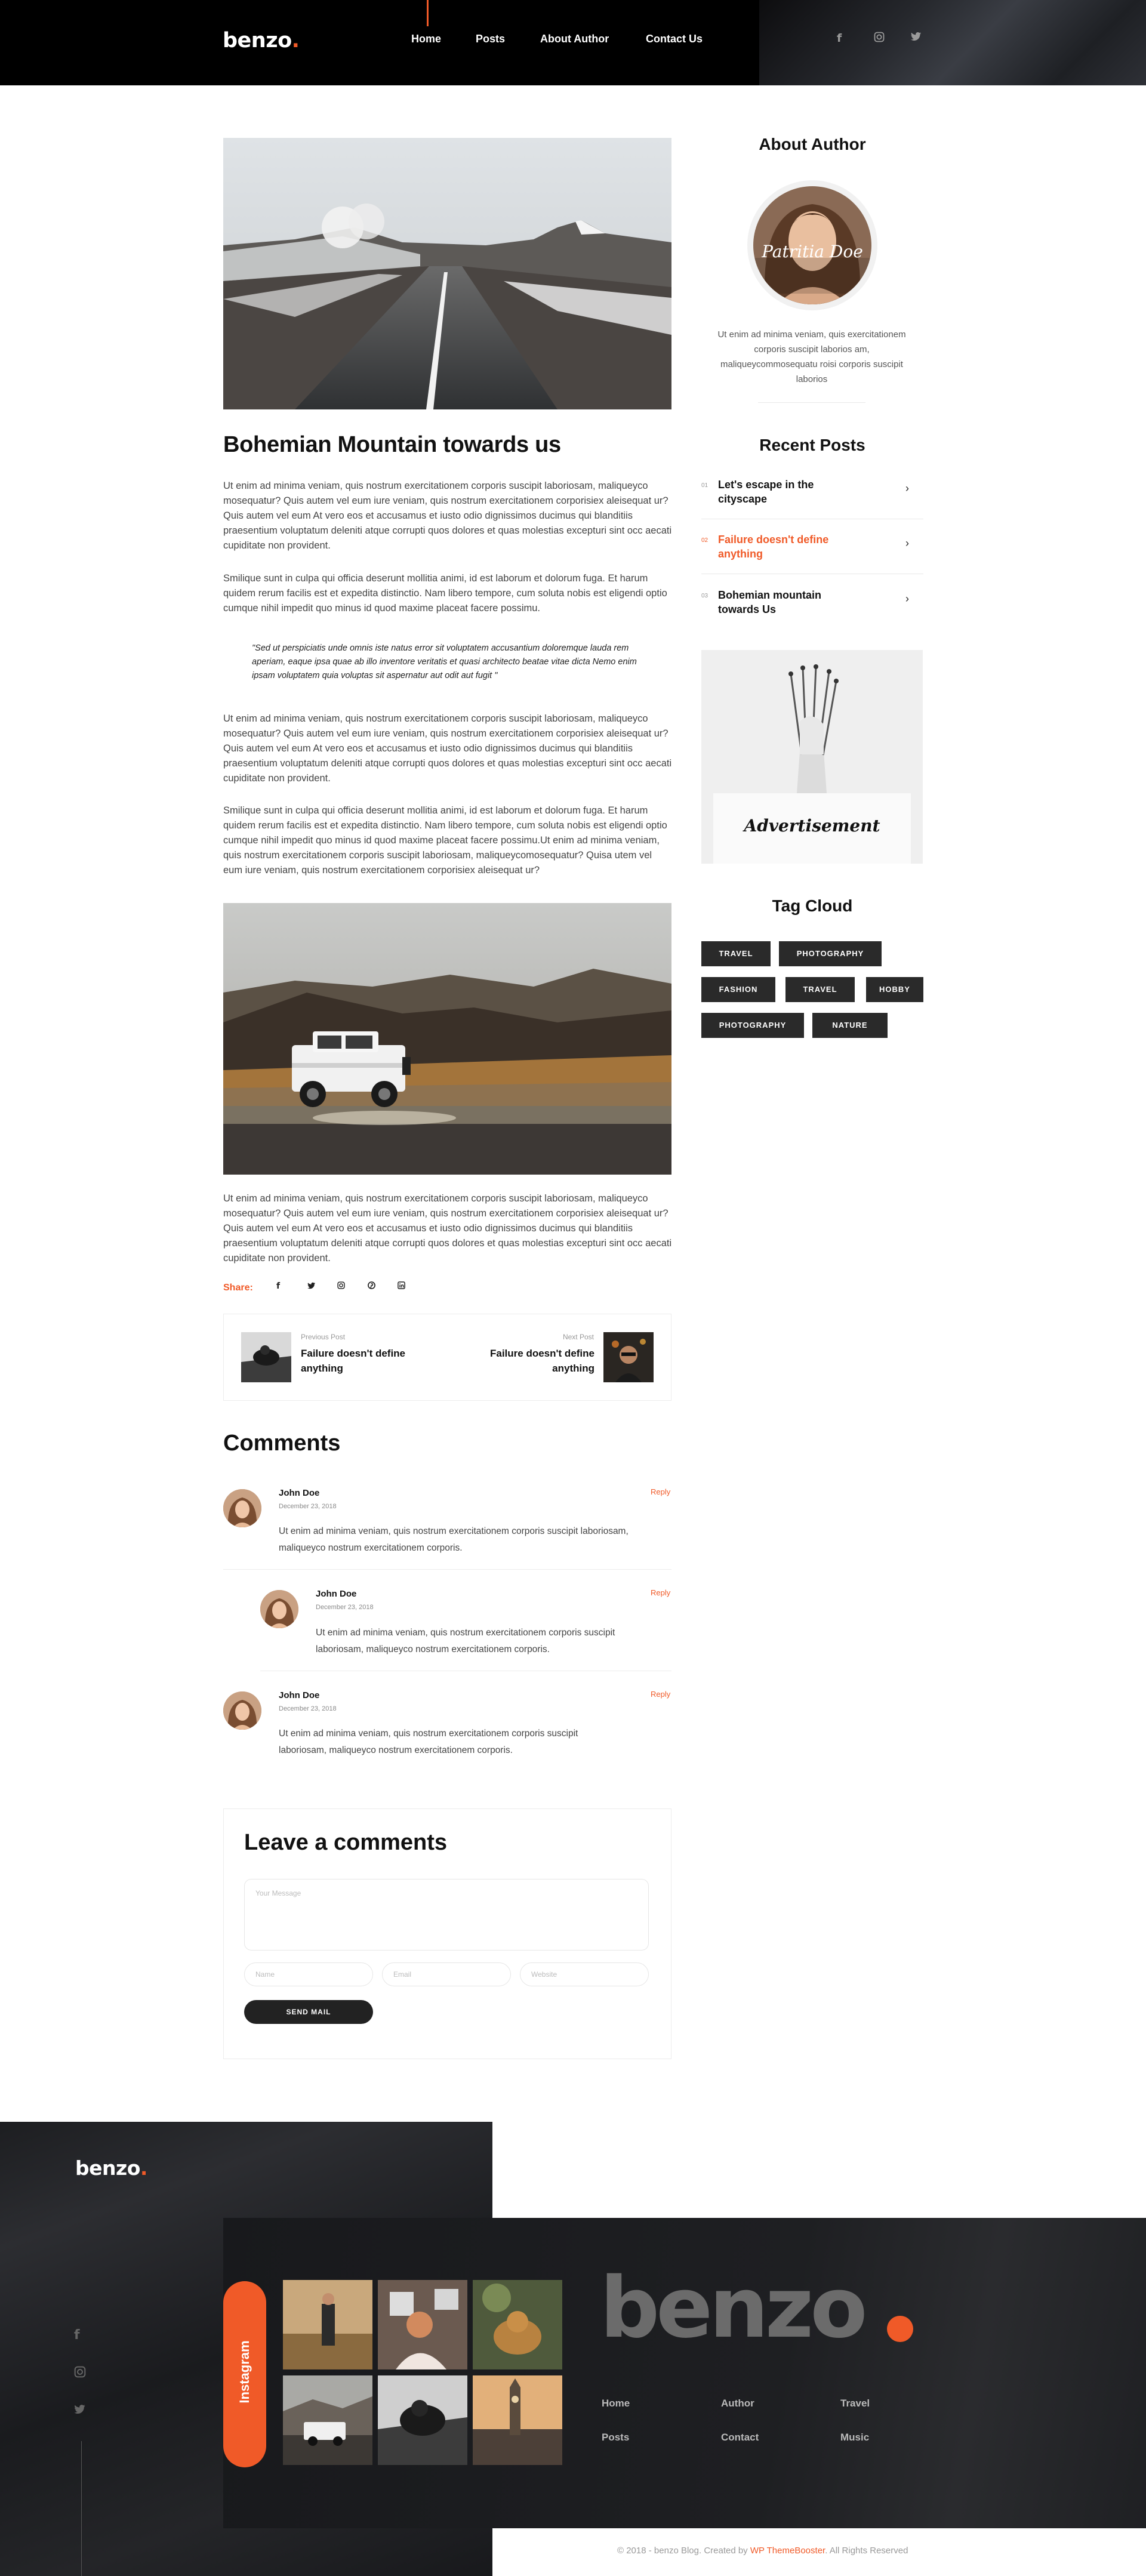  Describe the element at coordinates (360, 1361) in the screenshot. I see `prev-post-title: Failure doesn't define anything` at that location.